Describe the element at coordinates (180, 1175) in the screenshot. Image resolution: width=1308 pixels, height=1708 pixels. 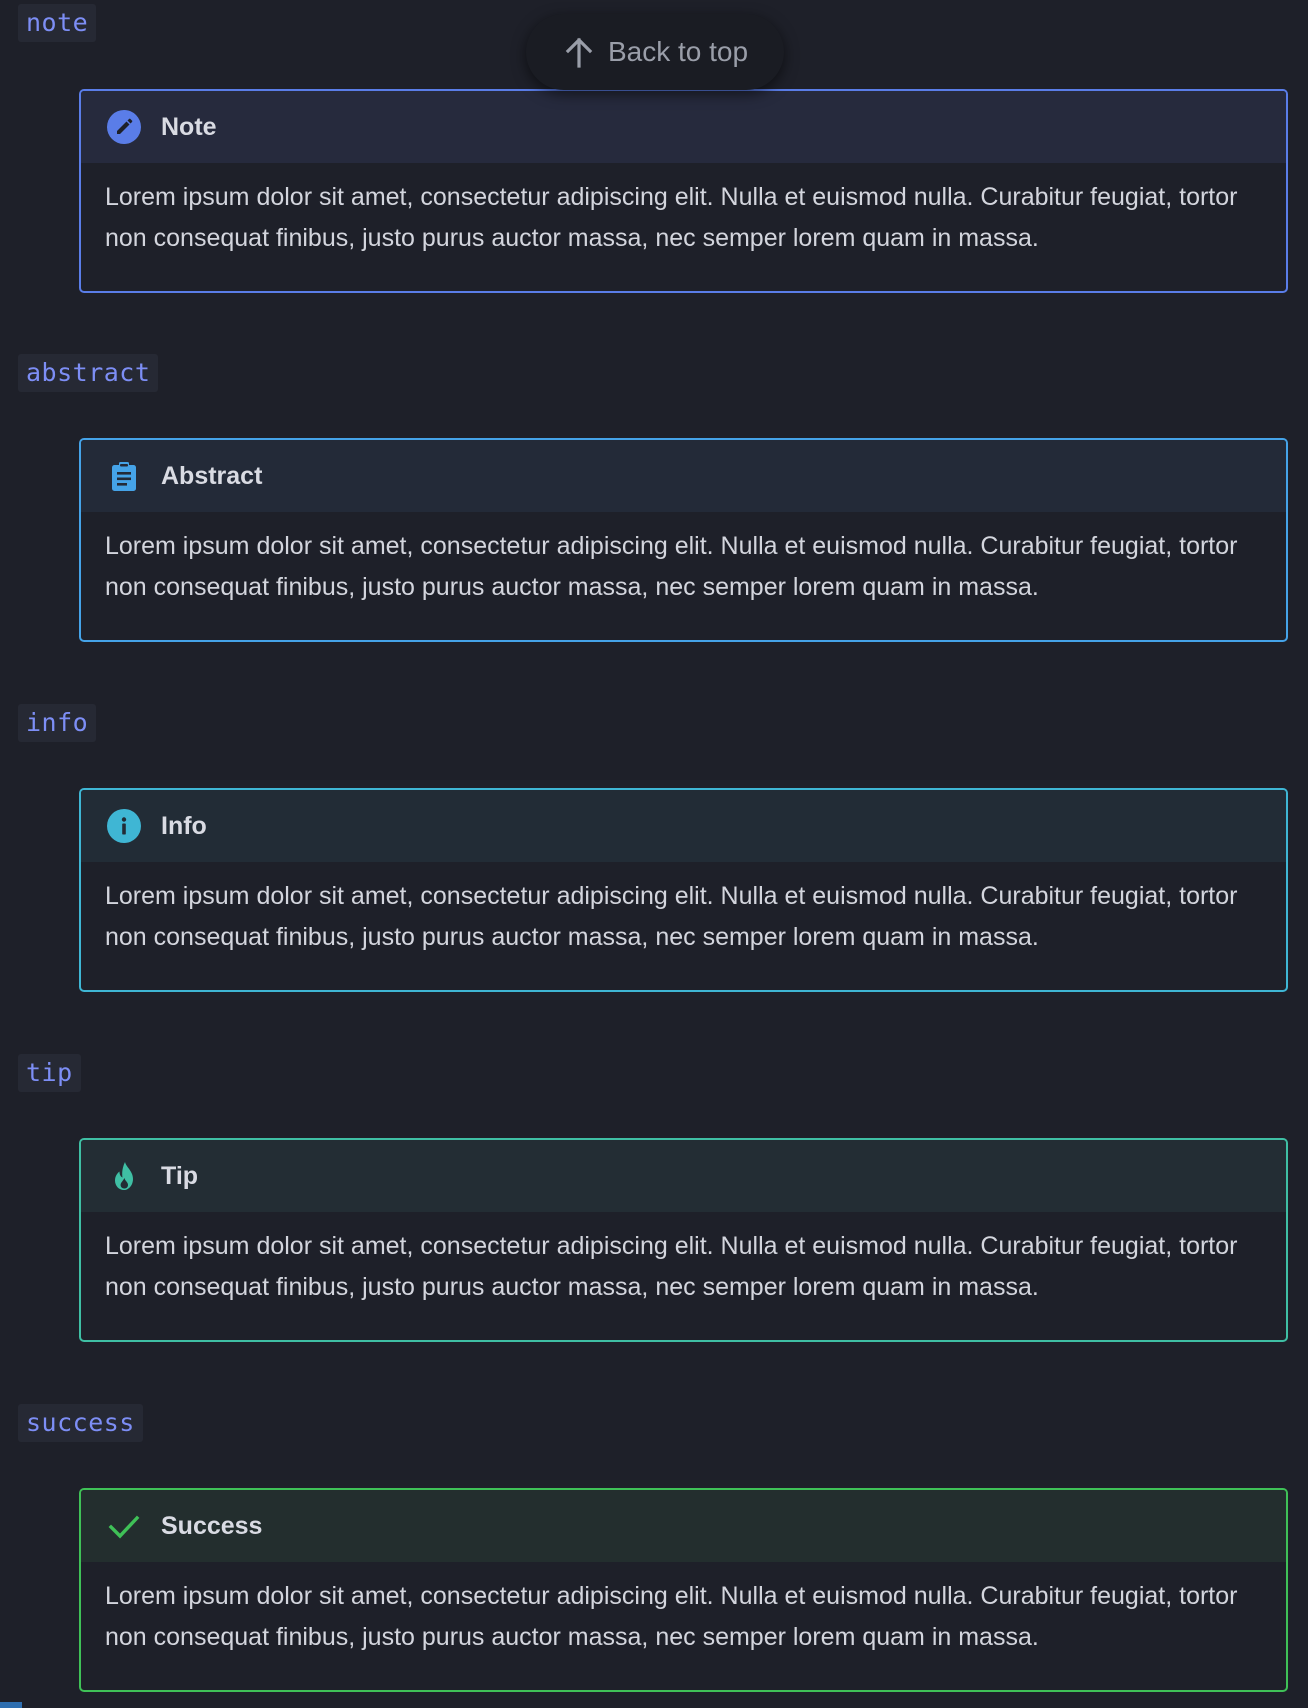
I see `admonition-title: Tip` at that location.